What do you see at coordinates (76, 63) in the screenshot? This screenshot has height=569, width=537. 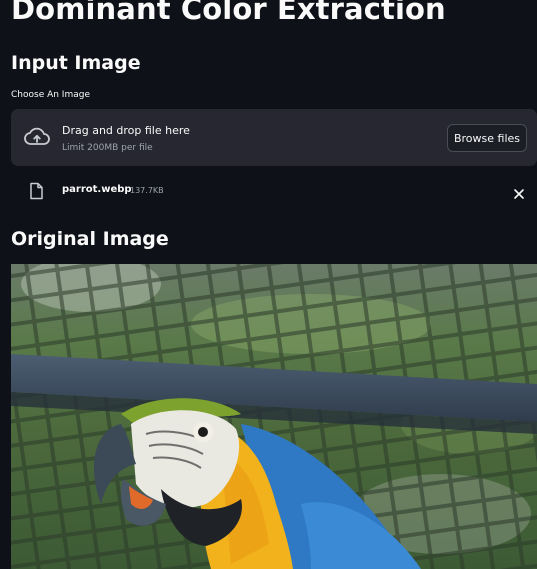 I see `input-image-heading: Input Image` at bounding box center [76, 63].